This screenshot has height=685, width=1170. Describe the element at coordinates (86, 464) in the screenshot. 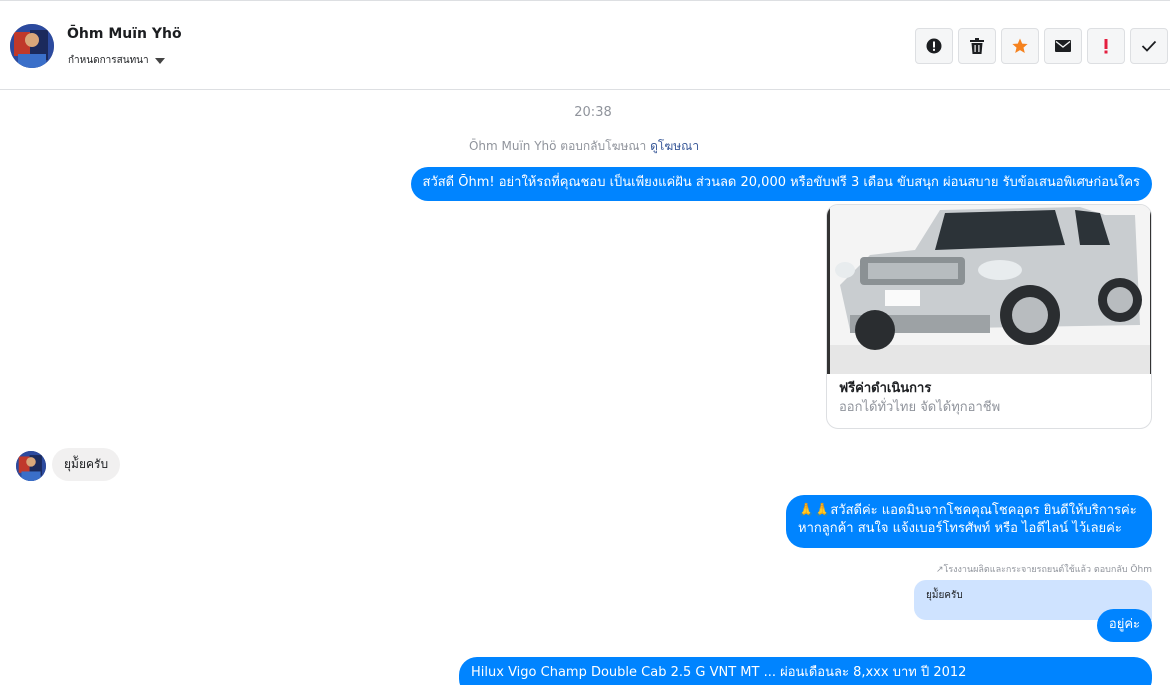

I see `incoming-message: ยุม้ัยครับ` at that location.